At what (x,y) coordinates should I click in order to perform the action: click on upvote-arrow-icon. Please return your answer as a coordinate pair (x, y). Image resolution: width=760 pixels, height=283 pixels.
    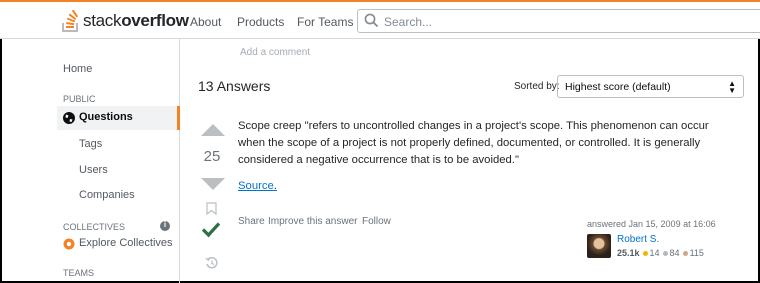
    Looking at the image, I should click on (213, 130).